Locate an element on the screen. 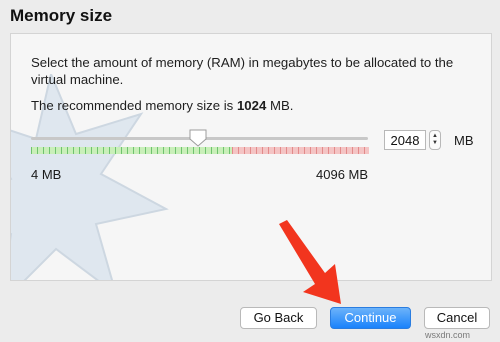  memory-range-indicator is located at coordinates (200, 150).